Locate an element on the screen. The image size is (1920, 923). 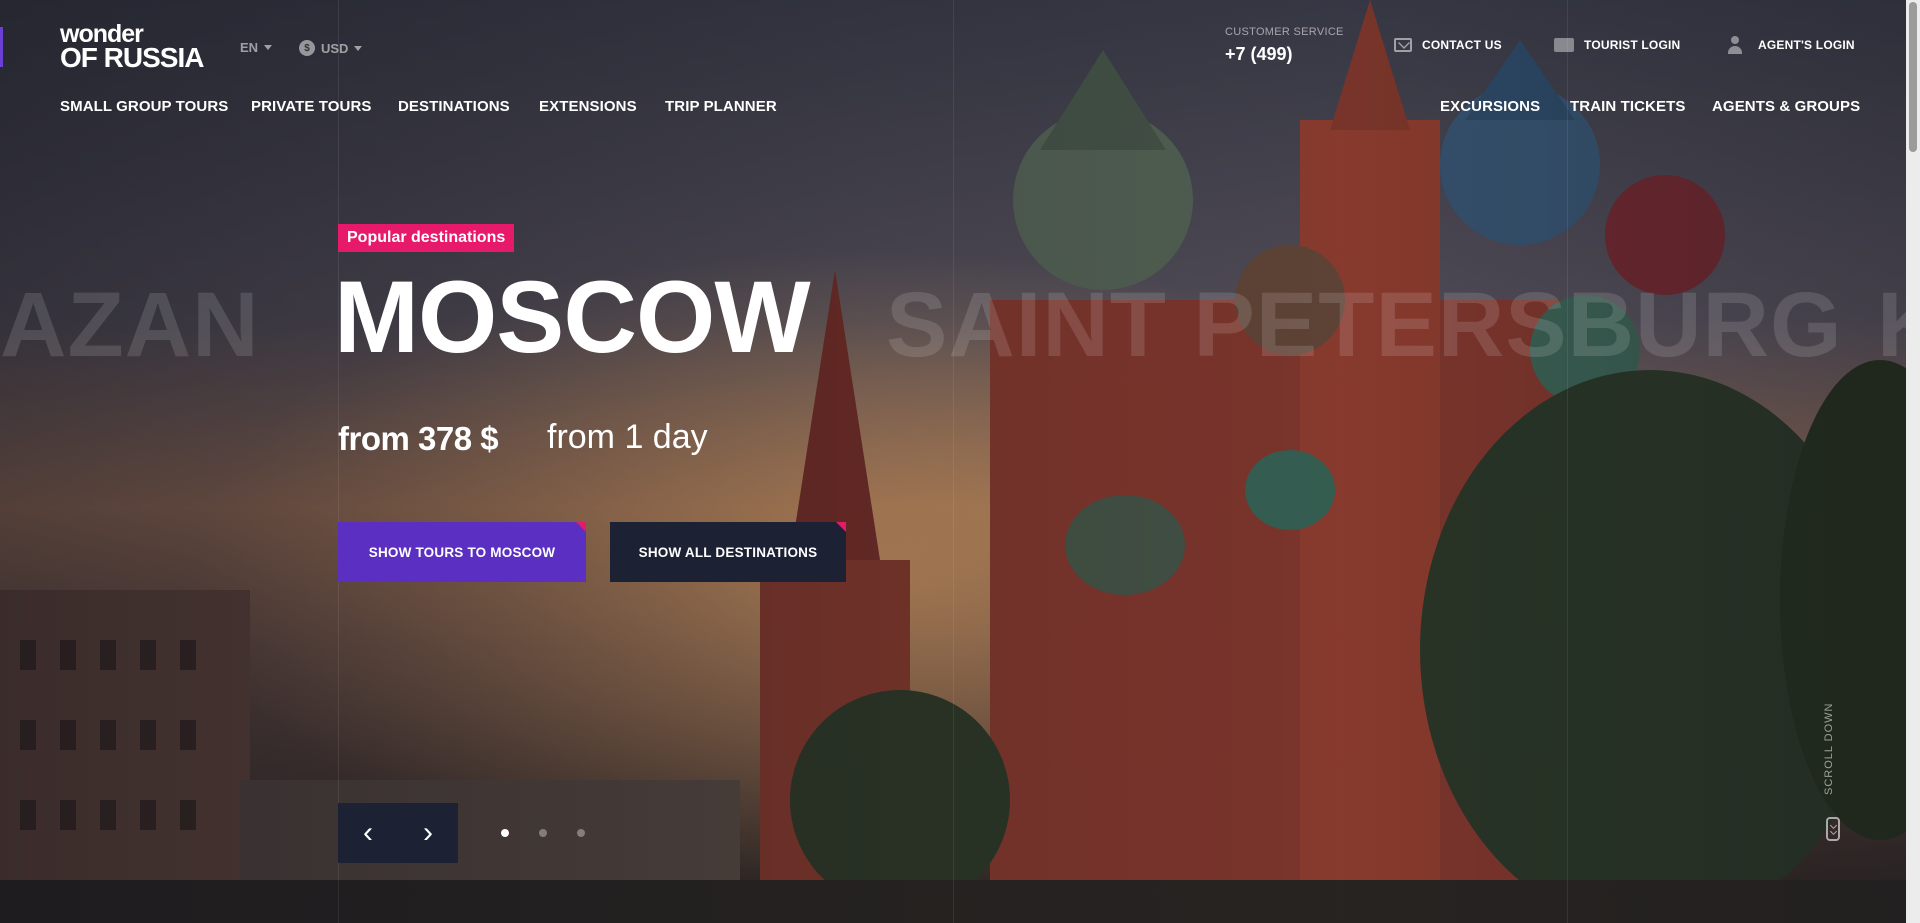
hero-duration: from 1 day is located at coordinates (627, 437).